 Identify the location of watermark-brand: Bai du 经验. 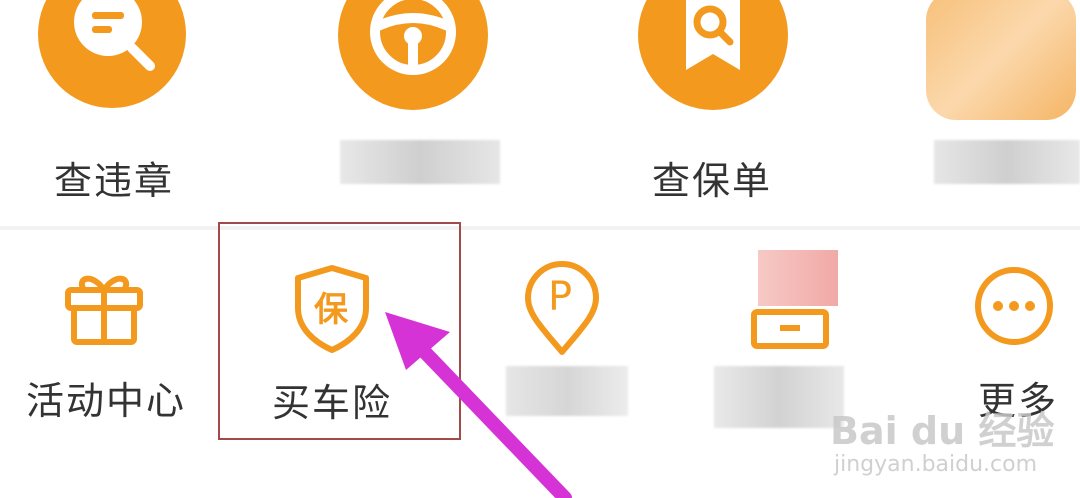
(942, 431).